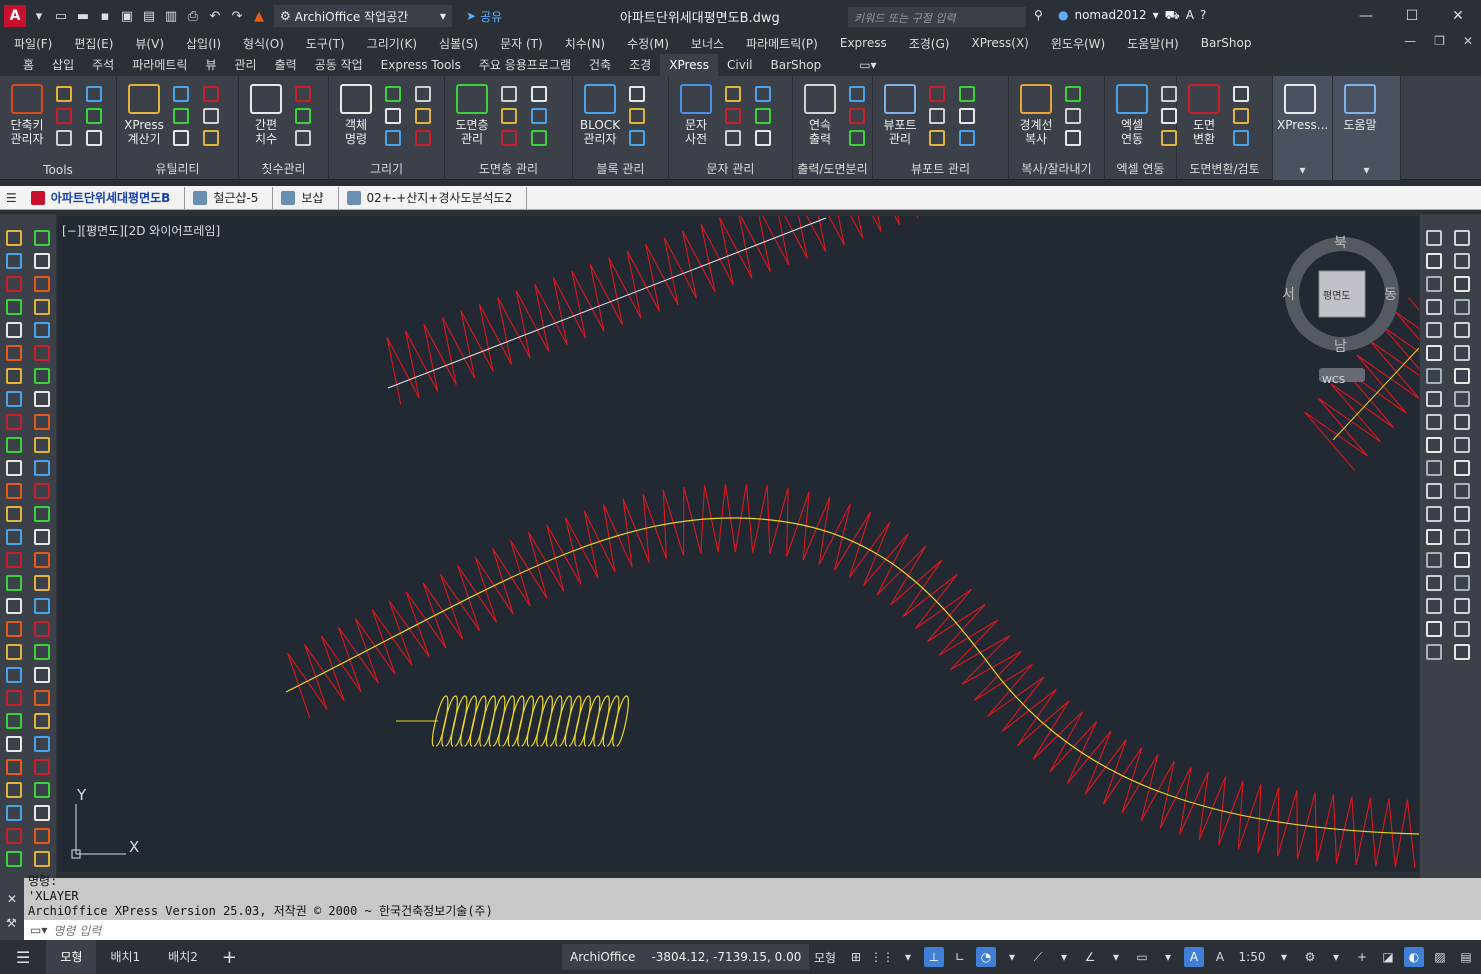 Image resolution: width=1481 pixels, height=974 pixels. I want to click on ribbon-panel-label: 출력/도면분리, so click(832, 168).